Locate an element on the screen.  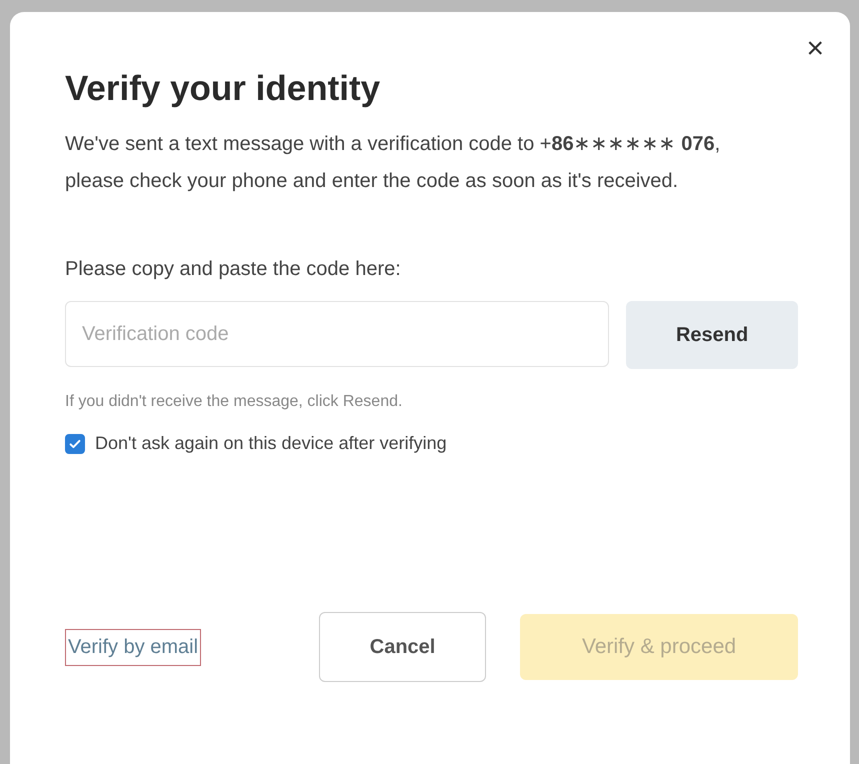
verify-email-link: Verify by email is located at coordinates (133, 647).